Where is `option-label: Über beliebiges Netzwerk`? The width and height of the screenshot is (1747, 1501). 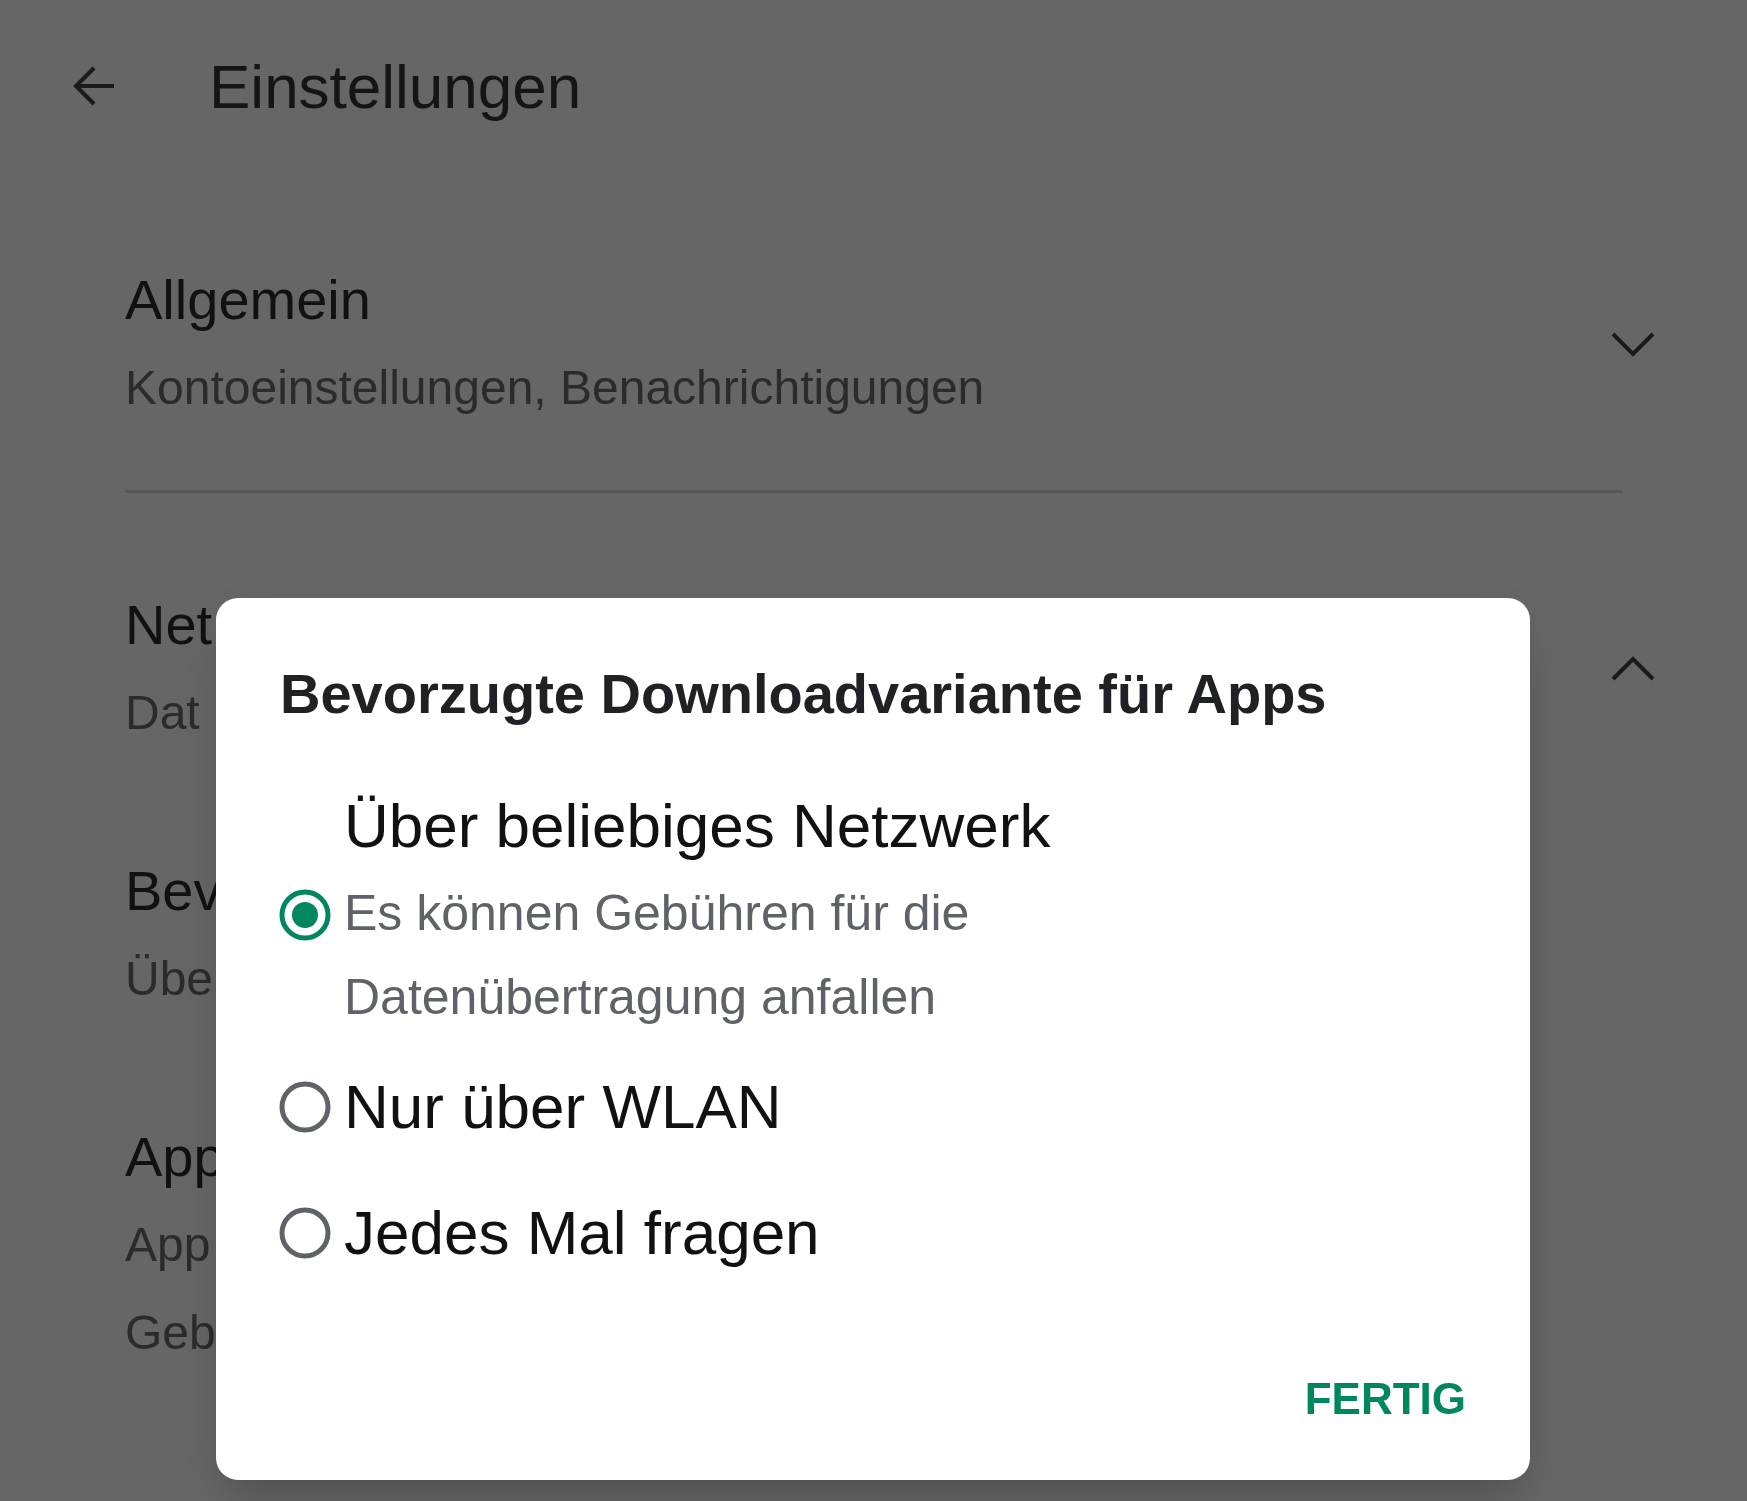
option-label: Über beliebiges Netzwerk is located at coordinates (698, 826).